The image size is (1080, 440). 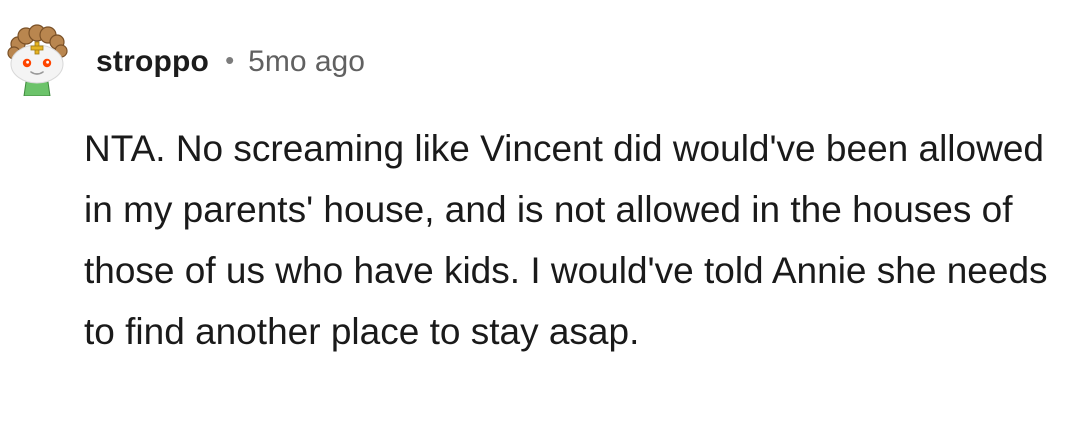 What do you see at coordinates (306, 61) in the screenshot?
I see `comment-timestamp: 5mo ago` at bounding box center [306, 61].